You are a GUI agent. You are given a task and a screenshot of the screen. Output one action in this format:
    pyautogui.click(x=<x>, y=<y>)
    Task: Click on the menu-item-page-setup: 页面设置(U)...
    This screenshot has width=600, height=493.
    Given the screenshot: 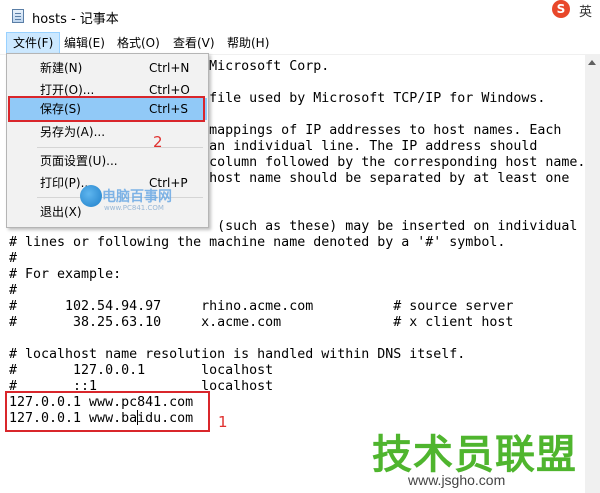 What is the action you would take?
    pyautogui.click(x=107, y=161)
    